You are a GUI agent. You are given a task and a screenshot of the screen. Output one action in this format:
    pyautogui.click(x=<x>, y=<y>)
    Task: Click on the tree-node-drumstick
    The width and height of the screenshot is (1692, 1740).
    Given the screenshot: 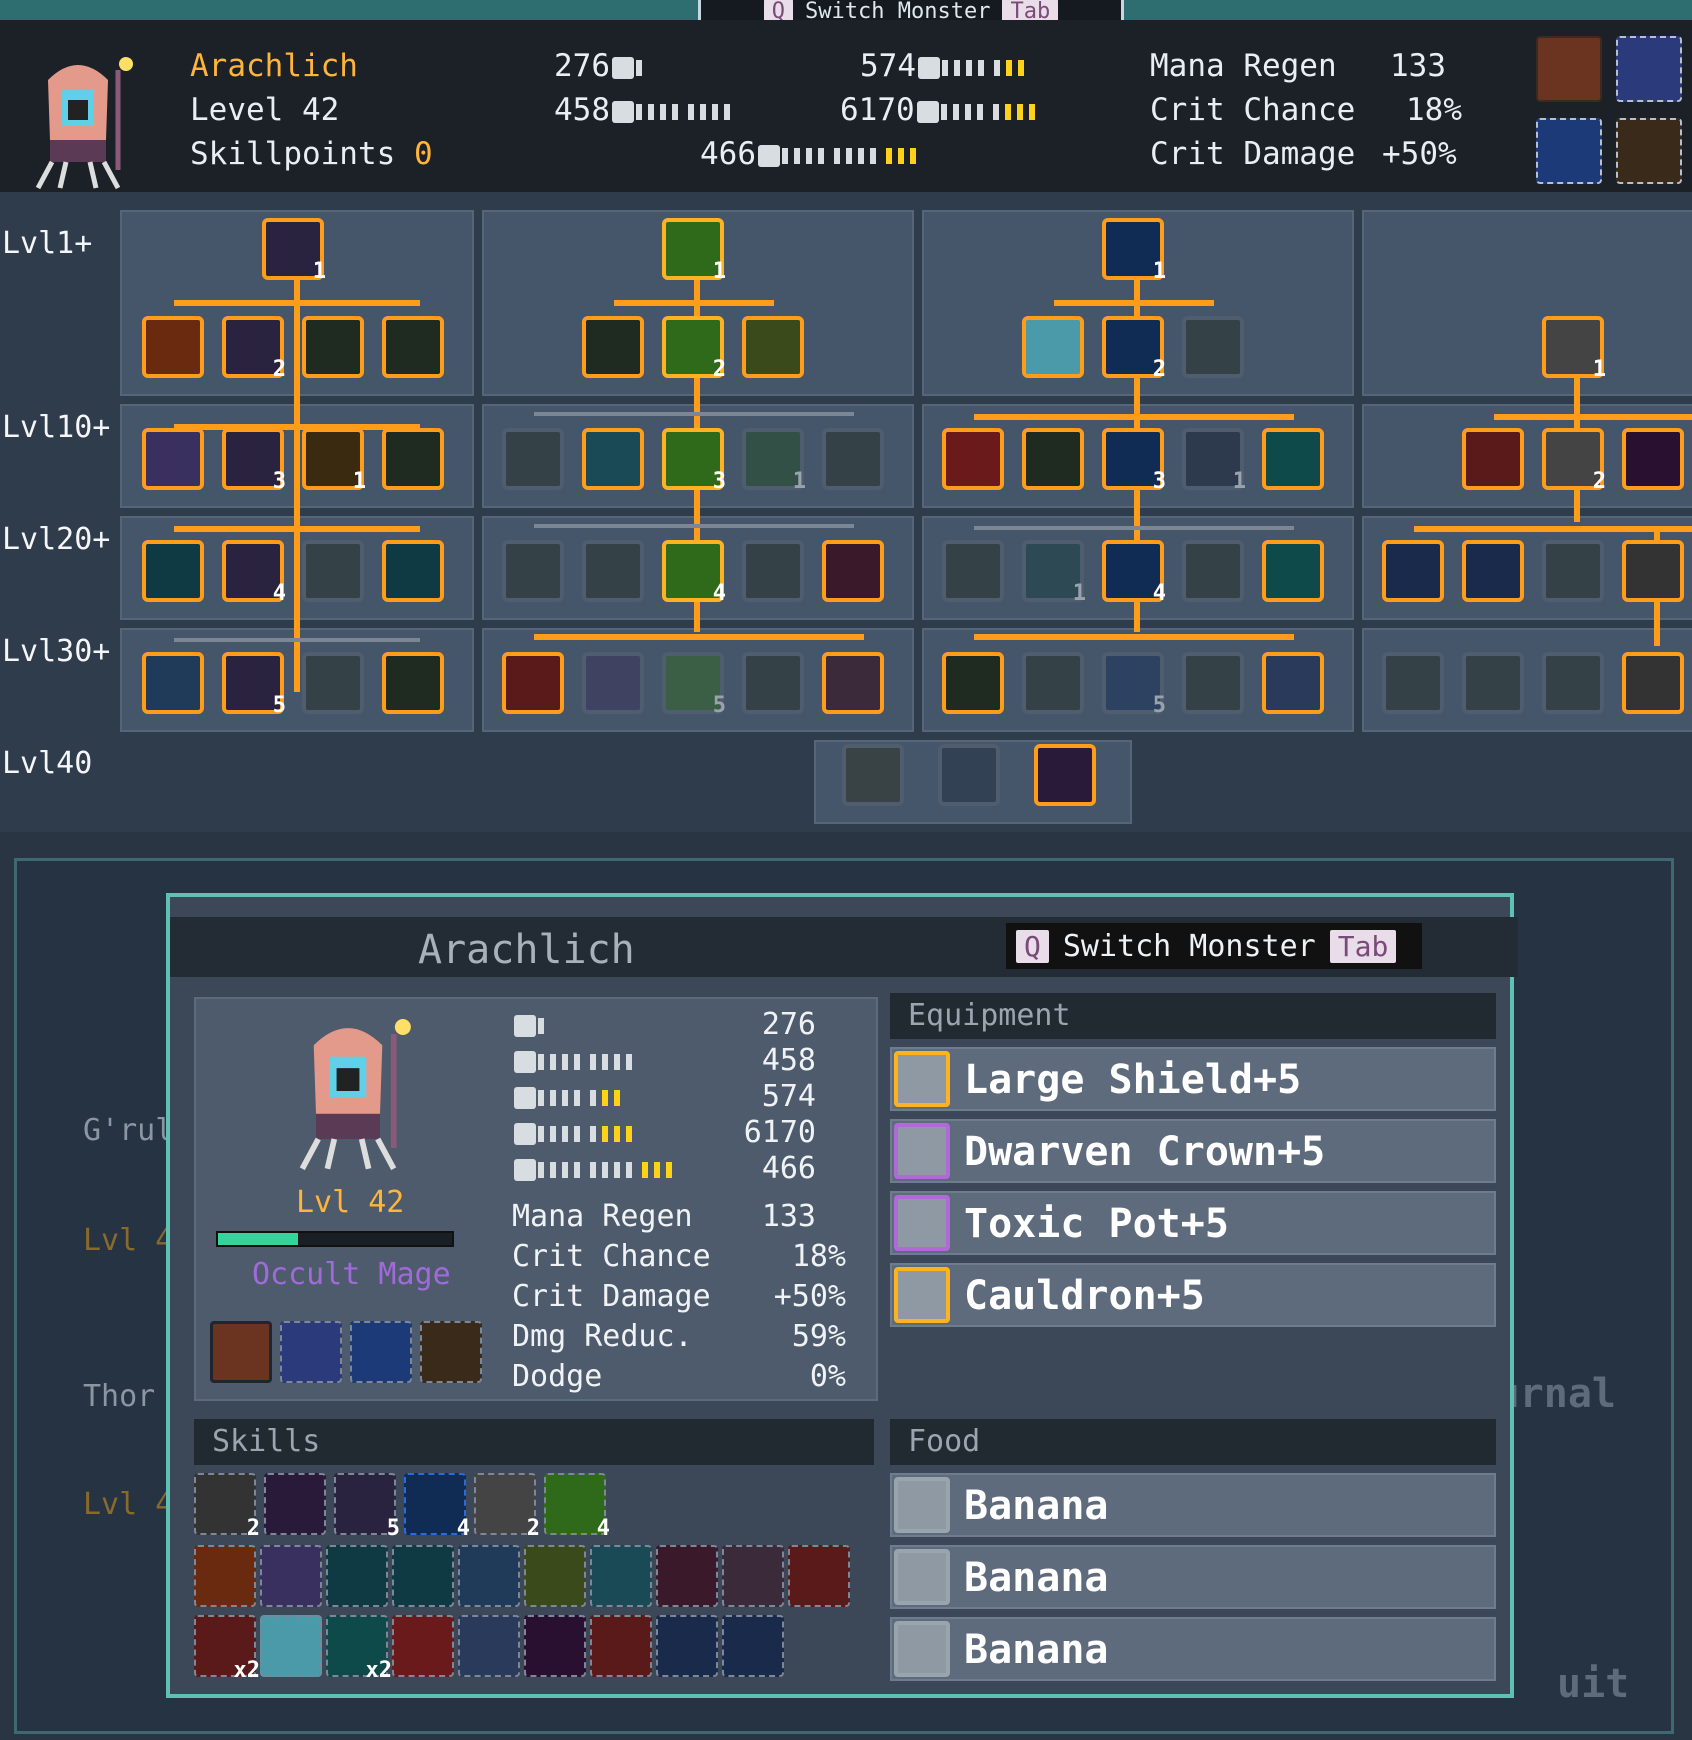 What is the action you would take?
    pyautogui.click(x=853, y=683)
    